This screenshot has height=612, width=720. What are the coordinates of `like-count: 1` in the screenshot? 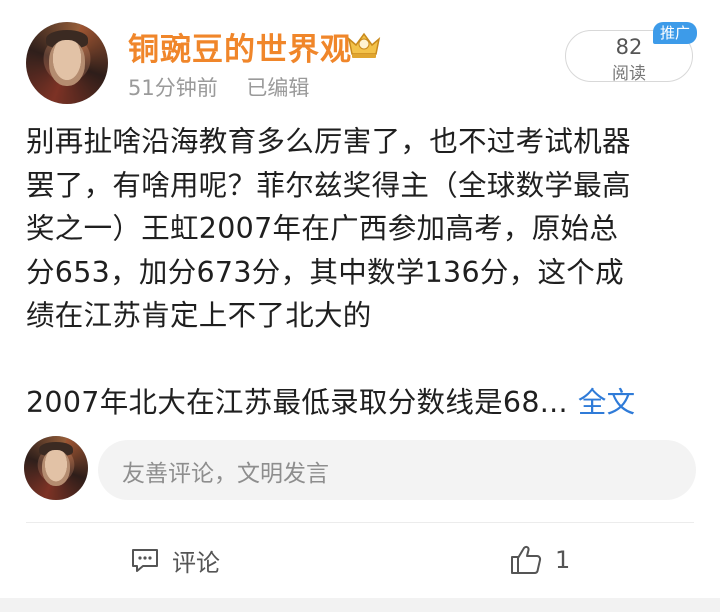 It's located at (563, 560).